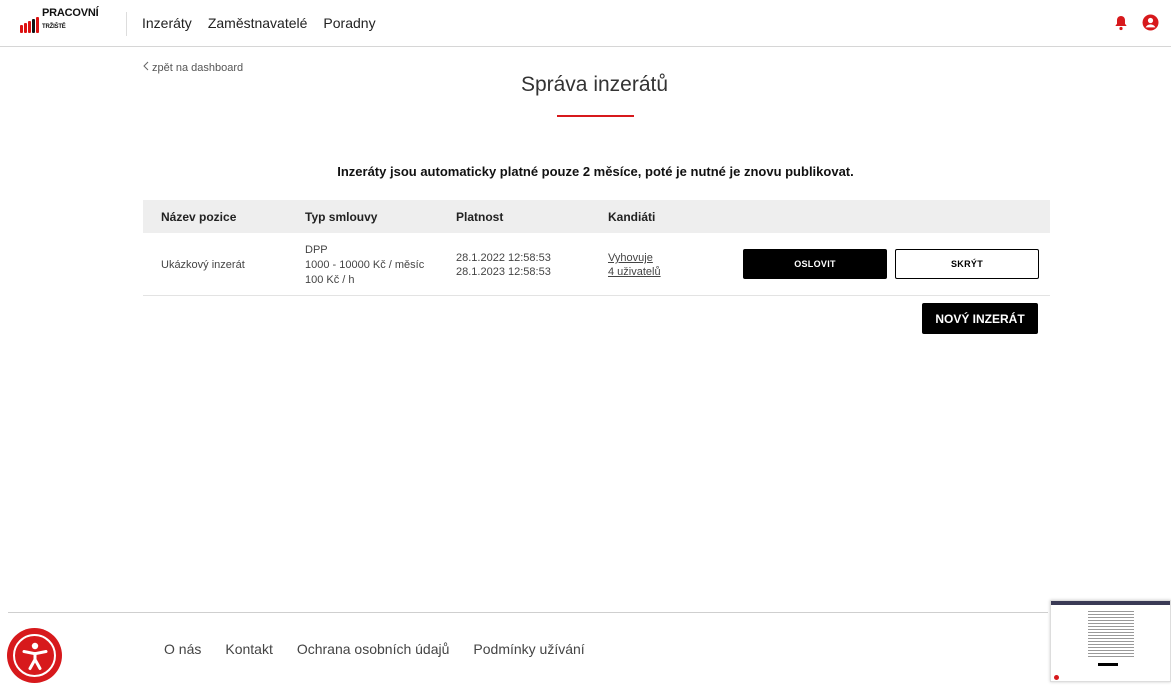 The image size is (1171, 687). I want to click on column-header-candidates: Kandiáti, so click(632, 217).